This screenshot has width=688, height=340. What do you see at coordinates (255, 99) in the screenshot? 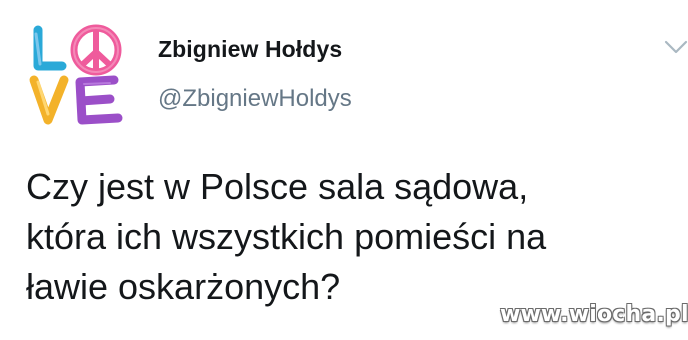
I see `author-handle: @ZbigniewHoldys` at bounding box center [255, 99].